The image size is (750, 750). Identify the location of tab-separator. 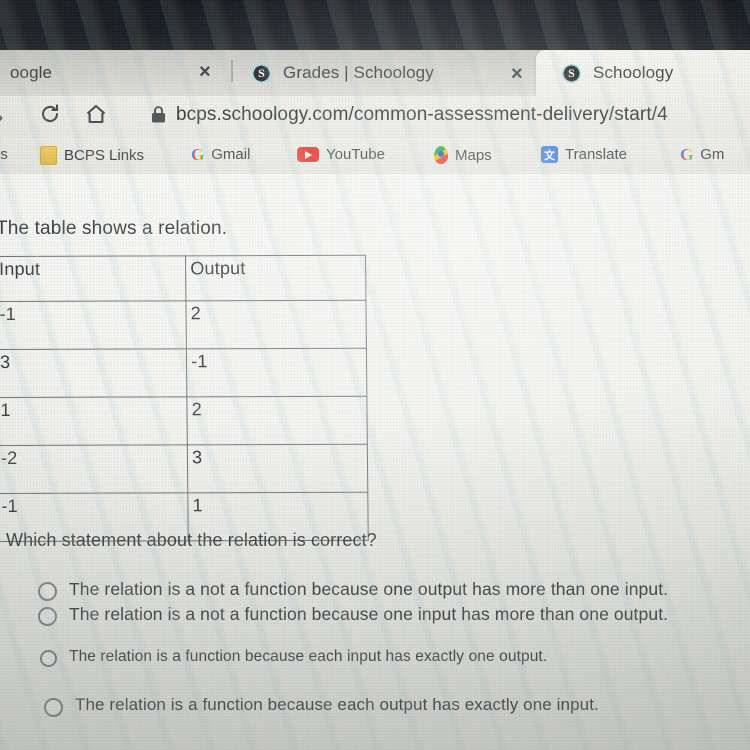
(232, 71).